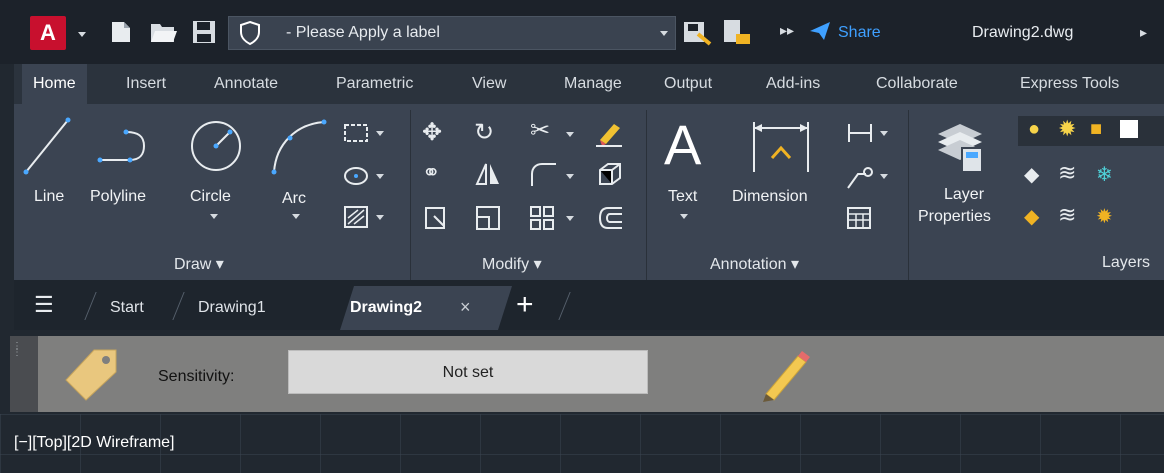 Image resolution: width=1164 pixels, height=473 pixels. Describe the element at coordinates (232, 308) in the screenshot. I see `file-tab-drawing1: Drawing1` at that location.